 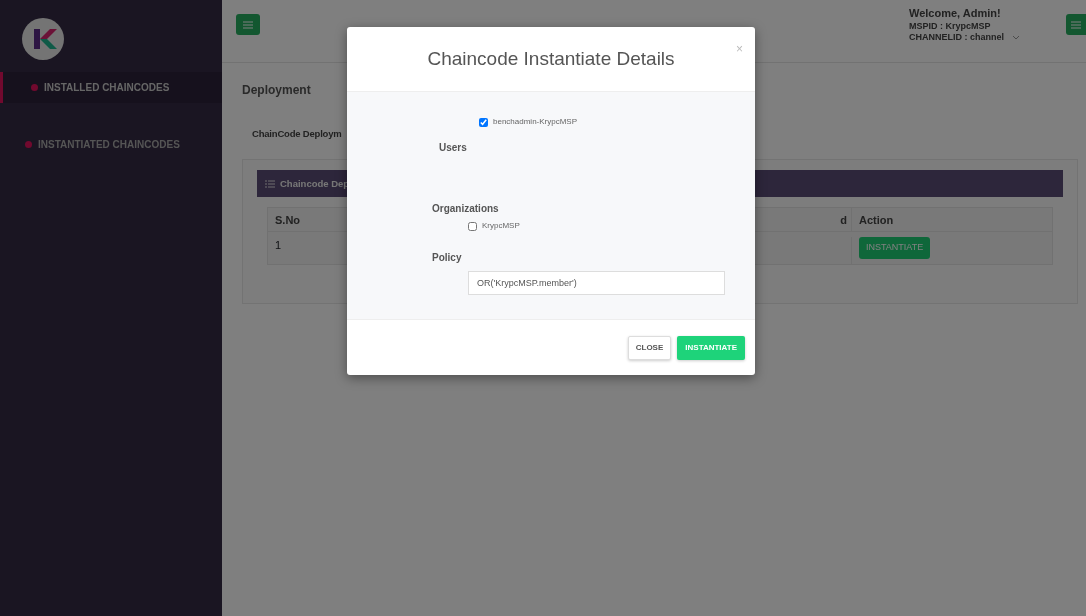 What do you see at coordinates (111, 87) in the screenshot?
I see `sidebar-item: INSTALLED CHAINCODES` at bounding box center [111, 87].